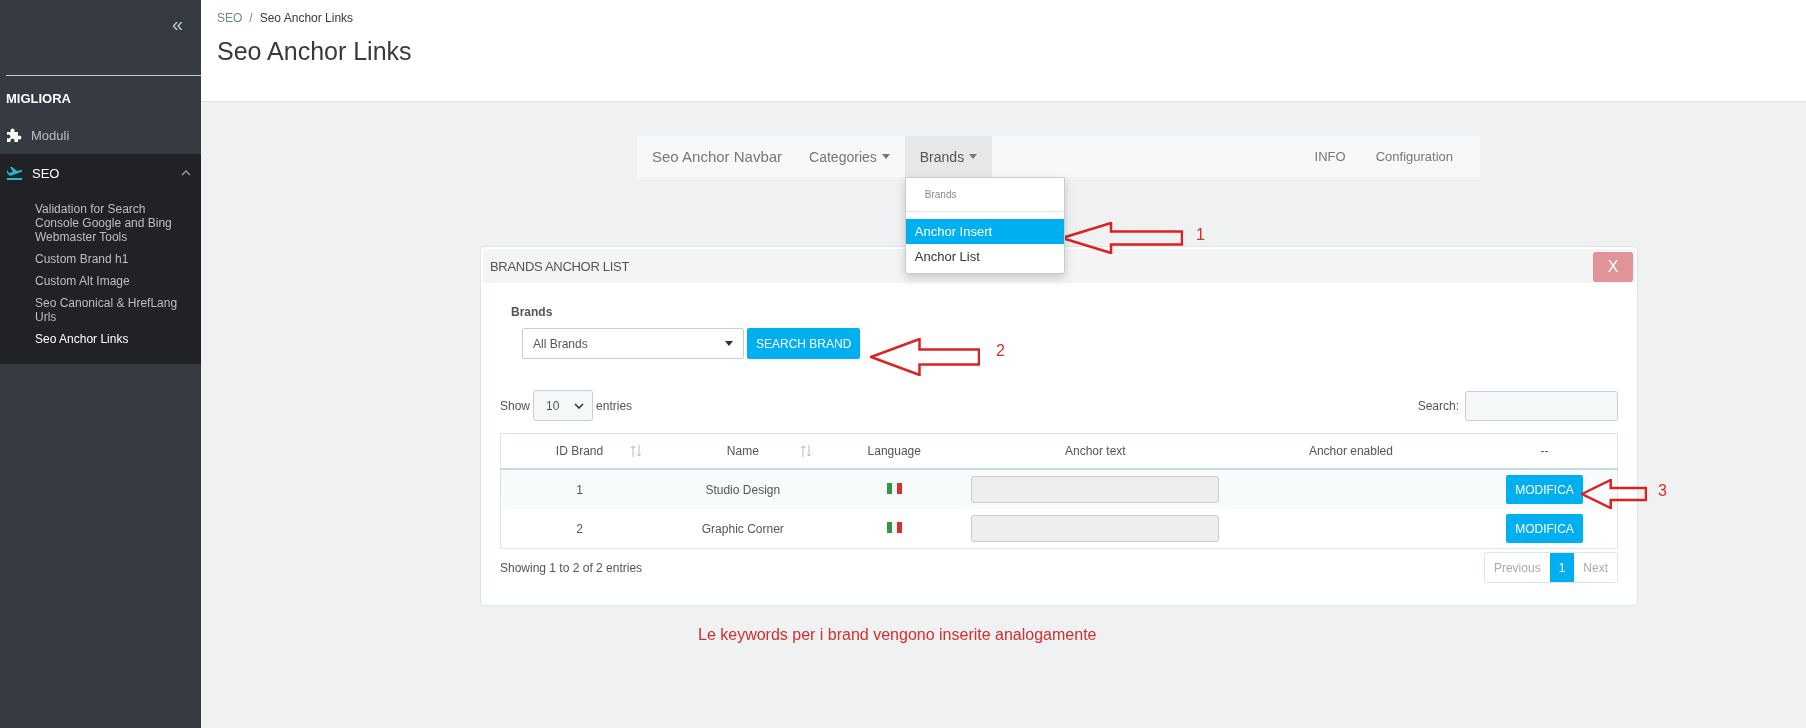  I want to click on page-title: Seo Anchor Links, so click(315, 51).